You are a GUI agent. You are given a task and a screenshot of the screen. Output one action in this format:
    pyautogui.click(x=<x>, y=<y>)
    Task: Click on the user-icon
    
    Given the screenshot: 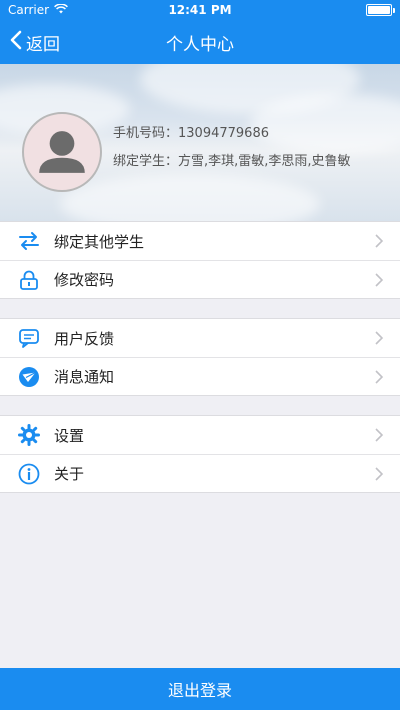 What is the action you would take?
    pyautogui.click(x=62, y=152)
    